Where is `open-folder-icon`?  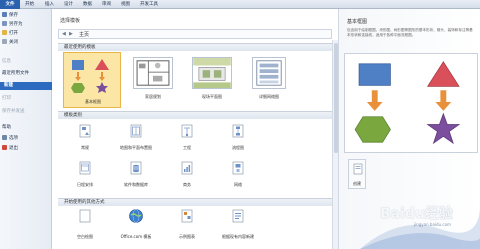 open-folder-icon is located at coordinates (4, 32).